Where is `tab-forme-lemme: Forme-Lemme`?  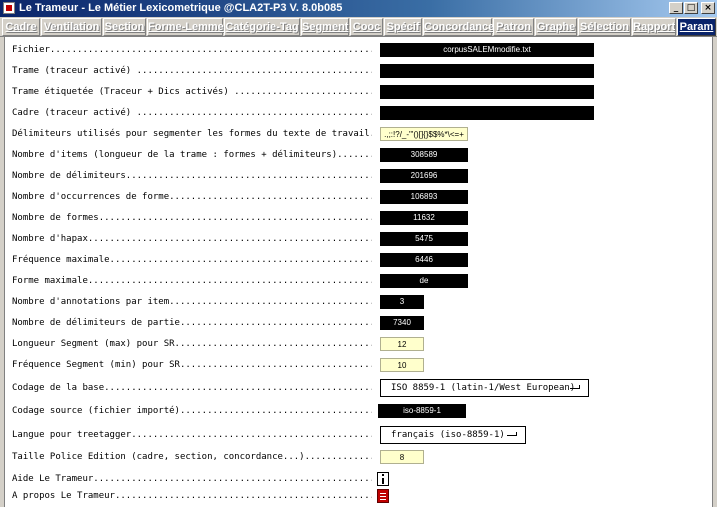
tab-forme-lemme: Forme-Lemme is located at coordinates (185, 27).